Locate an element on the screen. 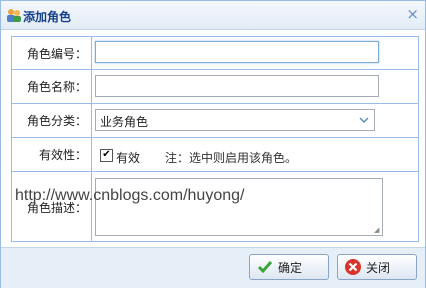 Image resolution: width=426 pixels, height=288 pixels. resize-grip-icon: ◢ is located at coordinates (377, 230).